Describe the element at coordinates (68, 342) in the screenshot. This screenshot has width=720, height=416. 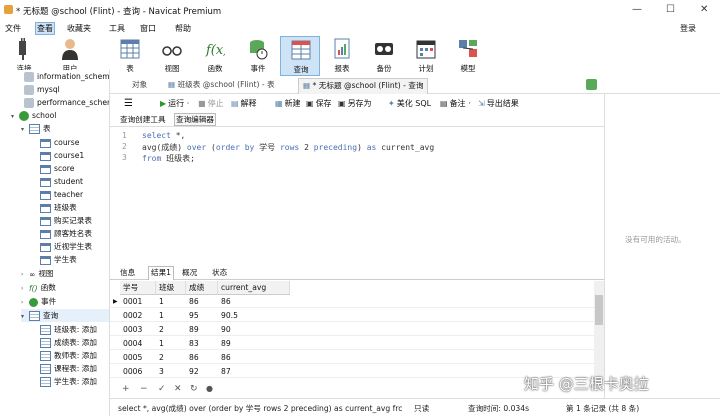
I see `tree-item-query: 成绩表: 添加` at that location.